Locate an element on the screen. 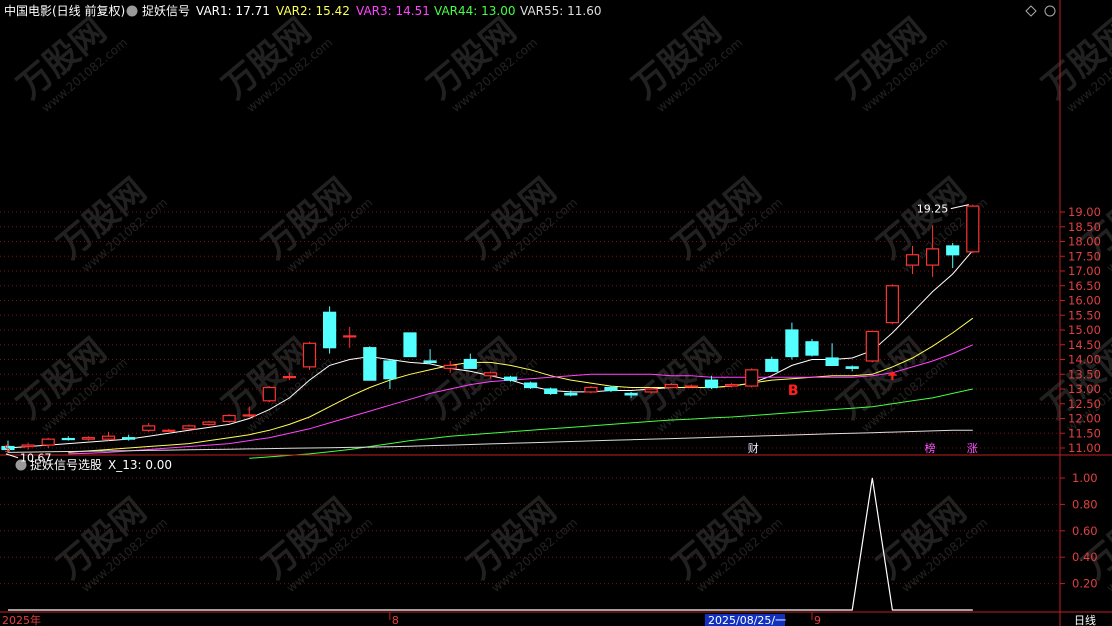 This screenshot has width=1112, height=626. indicator-value-4: VAR55: 11.60 is located at coordinates (560, 11).